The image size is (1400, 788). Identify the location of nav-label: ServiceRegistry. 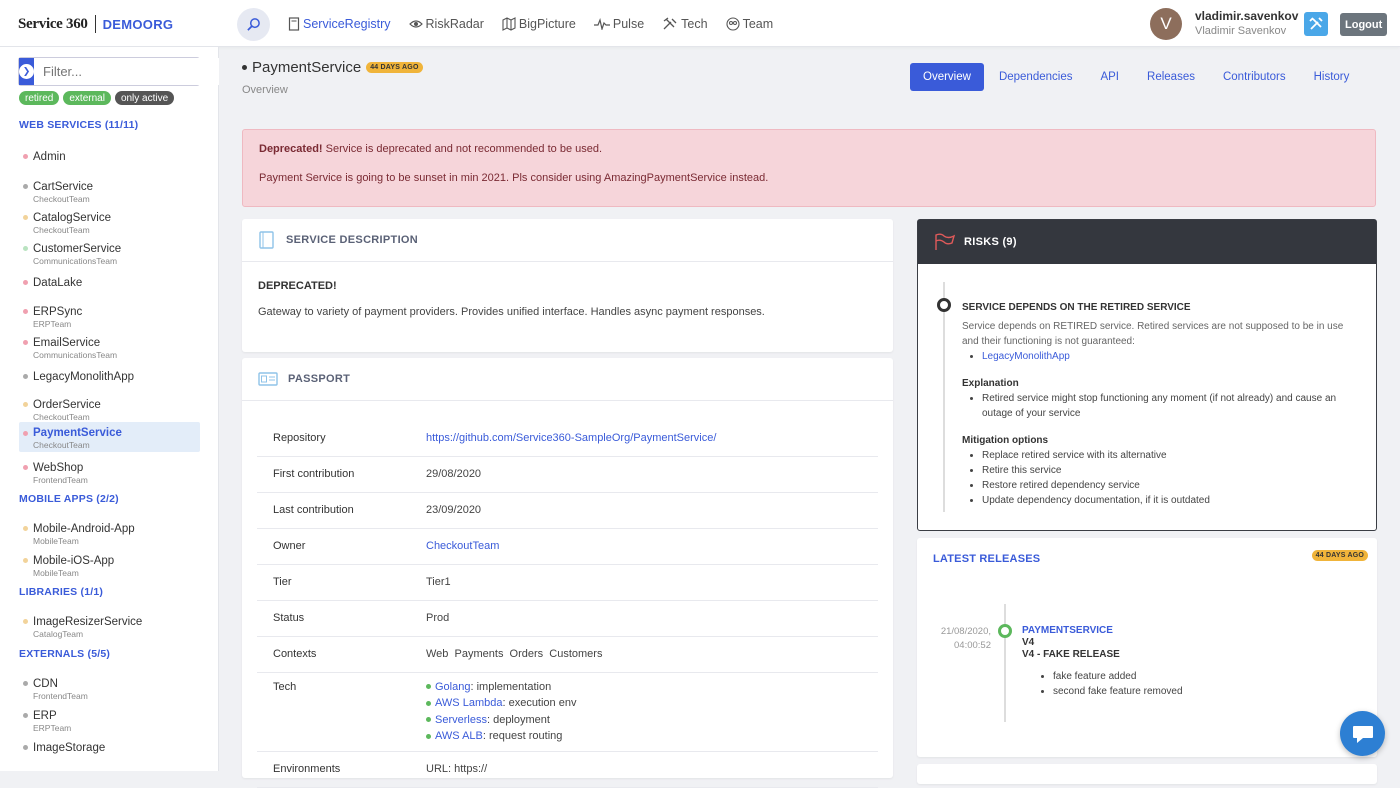
(347, 24).